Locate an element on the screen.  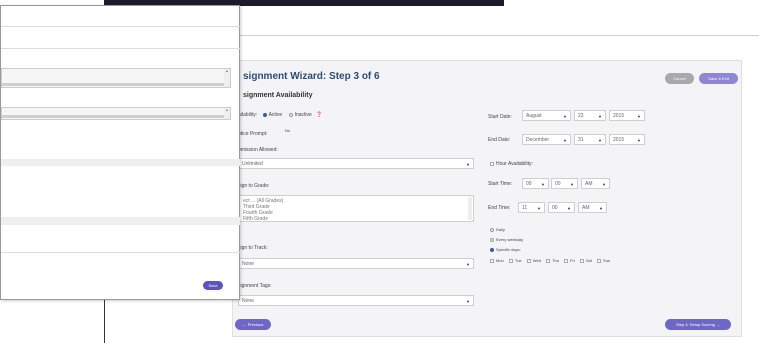
inactive-radio-option: Inactive is located at coordinates (300, 115).